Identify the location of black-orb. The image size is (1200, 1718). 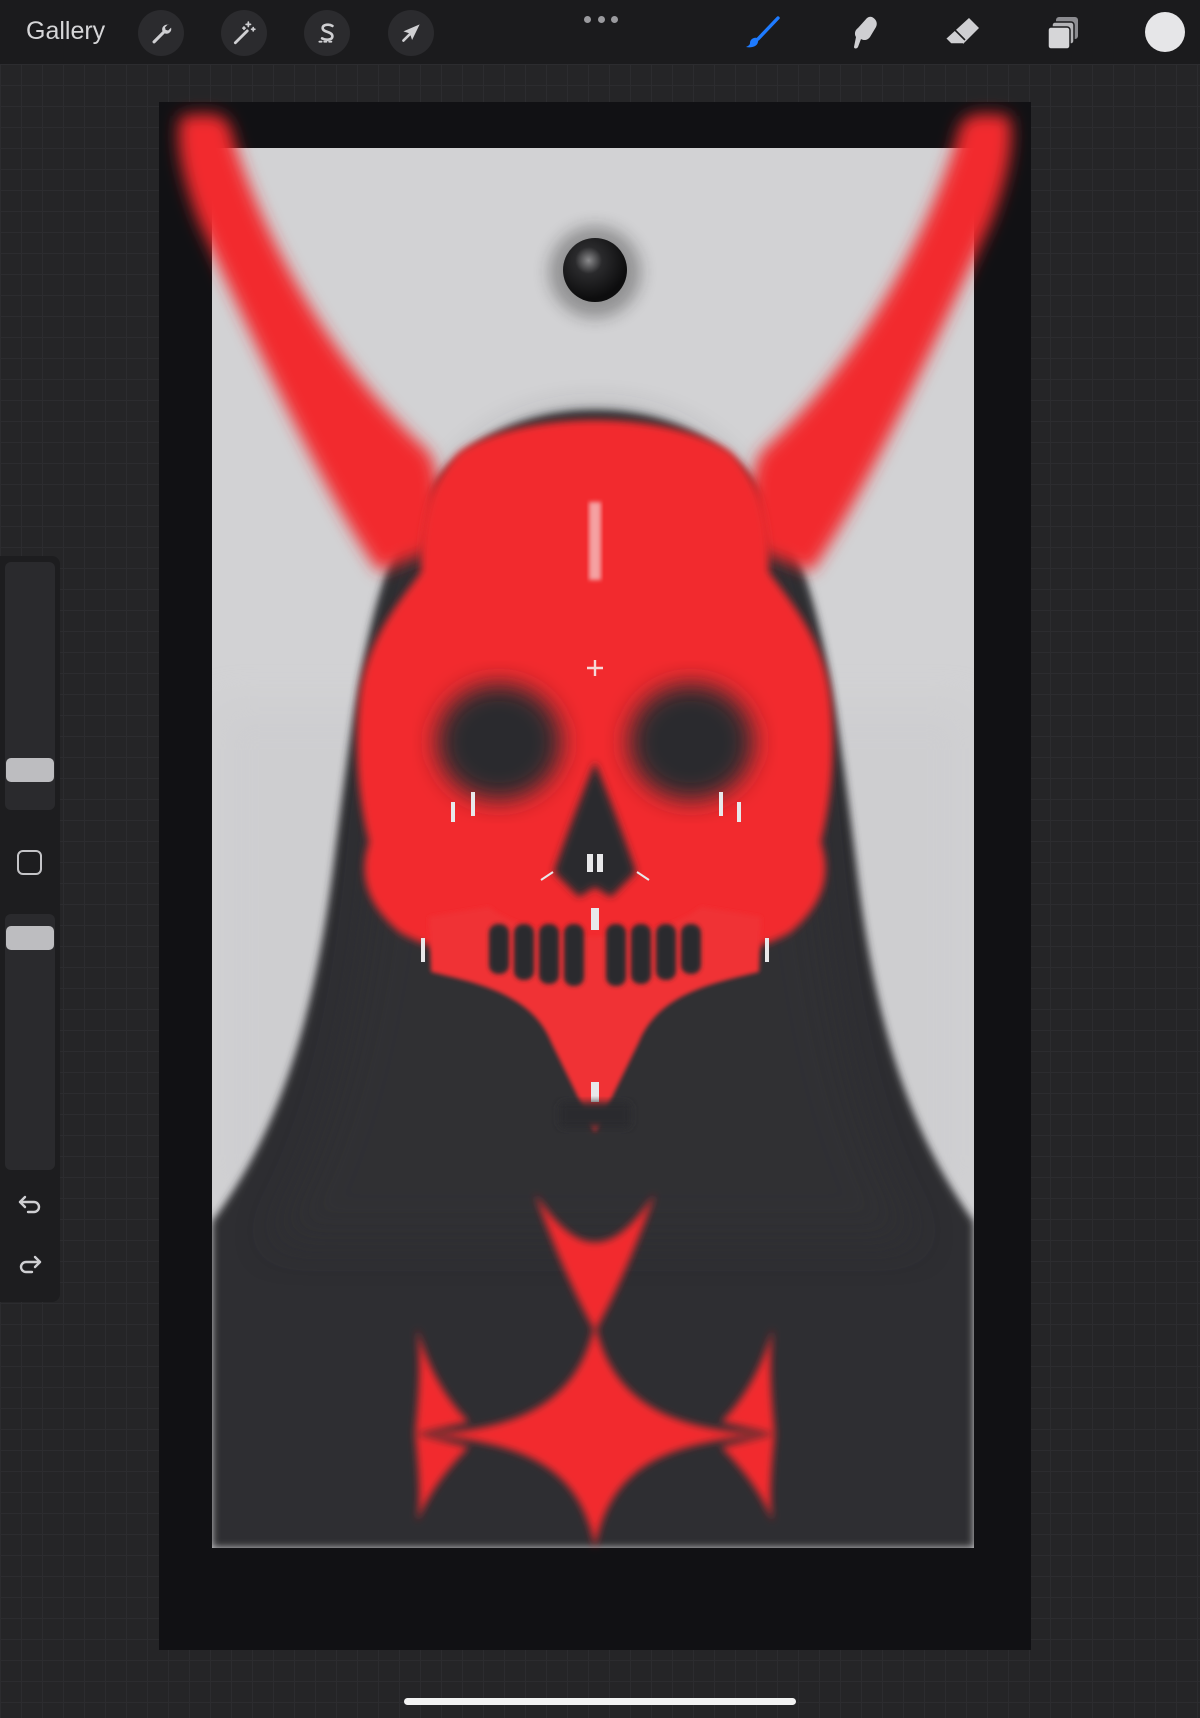
(595, 270).